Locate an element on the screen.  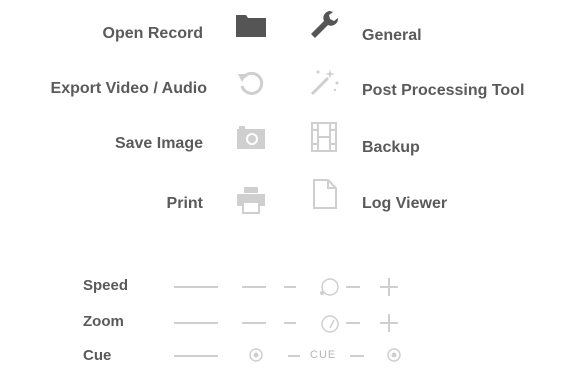
log-viewer-label: Log Viewer is located at coordinates (404, 204).